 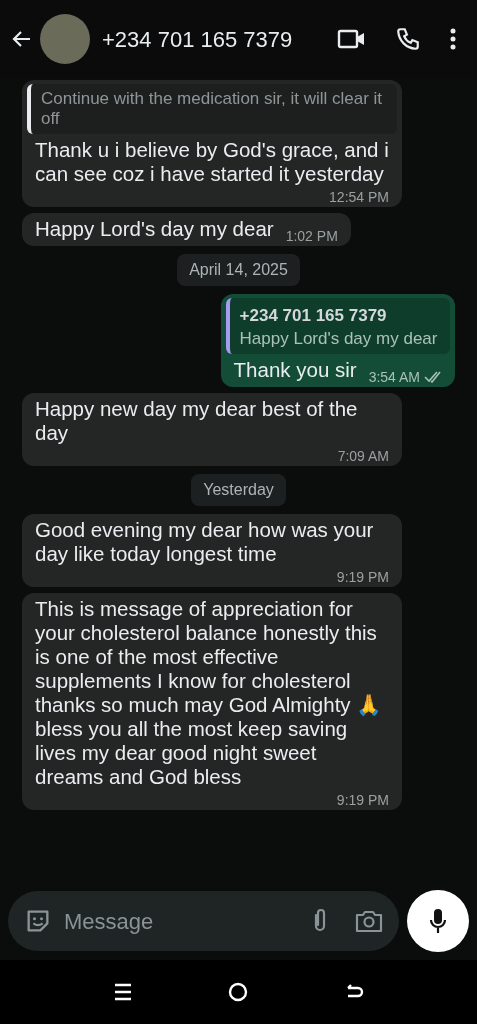 What do you see at coordinates (217, 39) in the screenshot?
I see `contact-name: +234 701 165 7379` at bounding box center [217, 39].